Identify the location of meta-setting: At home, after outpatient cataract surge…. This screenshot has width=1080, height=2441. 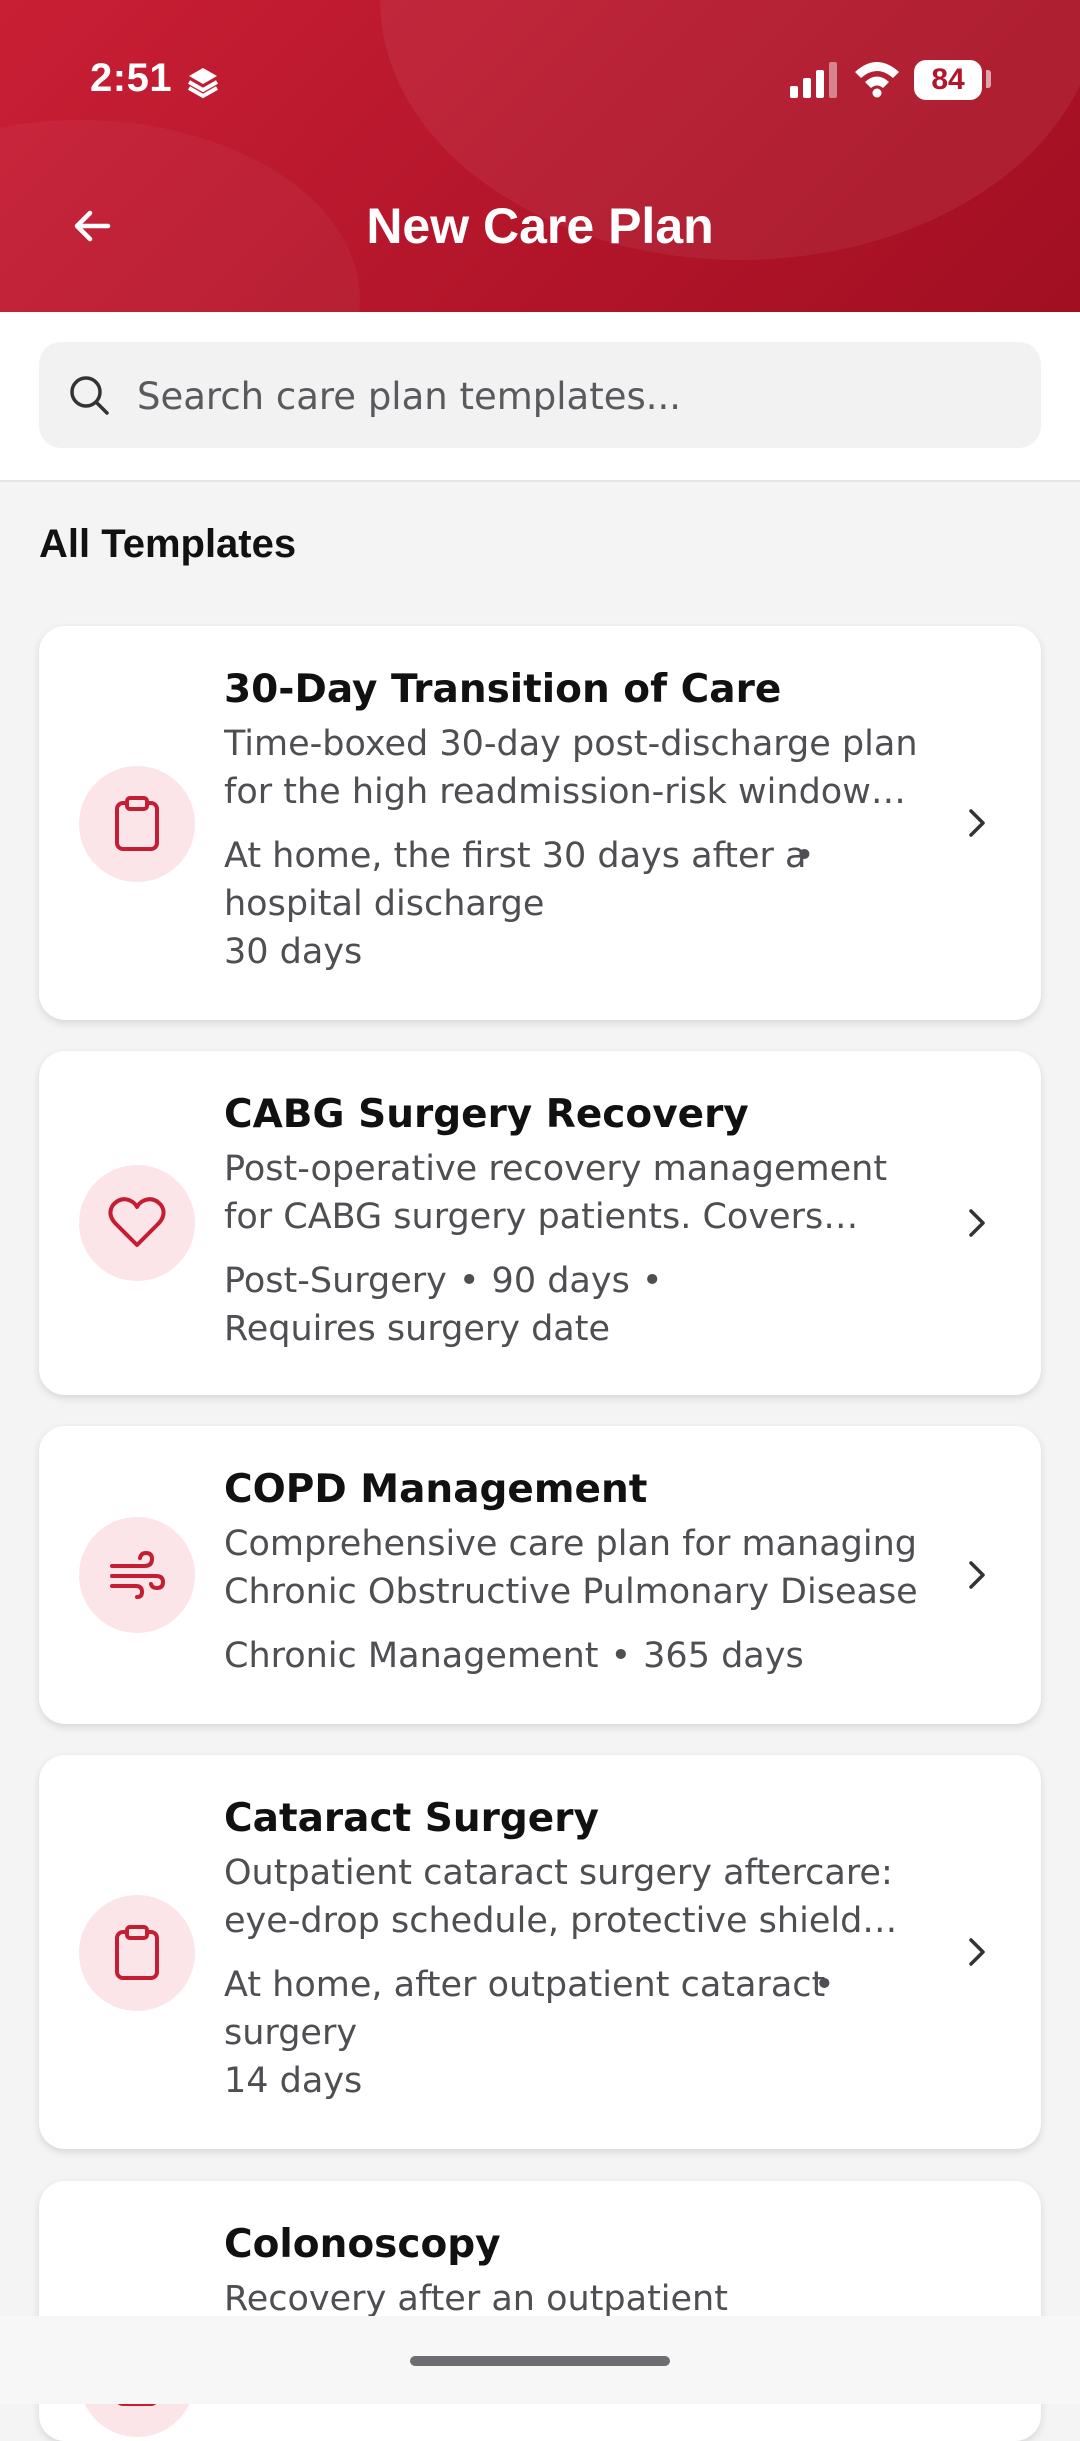
(525, 2009).